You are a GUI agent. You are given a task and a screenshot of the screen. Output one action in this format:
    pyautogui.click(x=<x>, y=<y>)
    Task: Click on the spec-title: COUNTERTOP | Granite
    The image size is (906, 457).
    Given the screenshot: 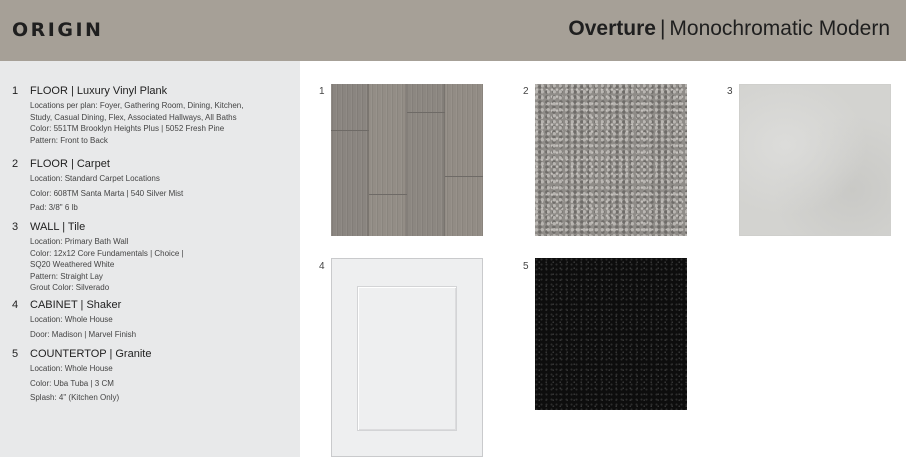 What is the action you would take?
    pyautogui.click(x=91, y=354)
    